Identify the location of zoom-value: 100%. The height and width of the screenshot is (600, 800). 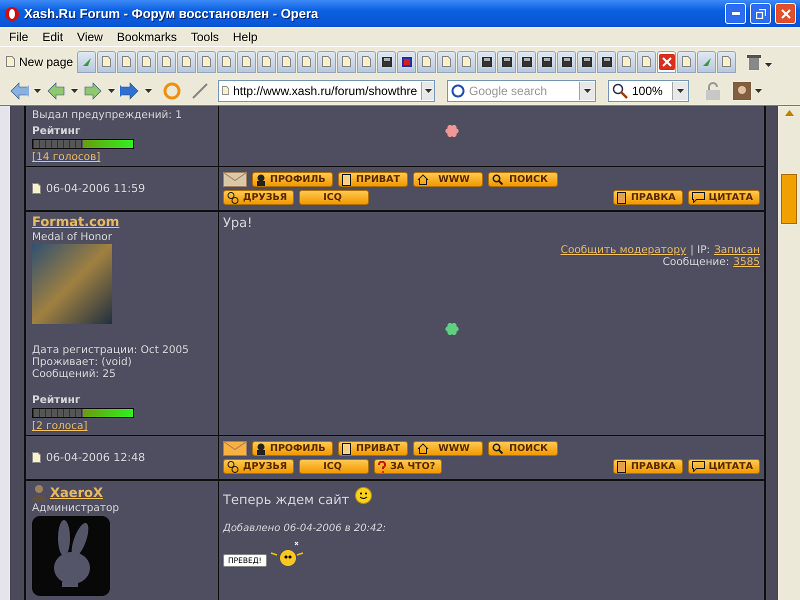
(647, 91).